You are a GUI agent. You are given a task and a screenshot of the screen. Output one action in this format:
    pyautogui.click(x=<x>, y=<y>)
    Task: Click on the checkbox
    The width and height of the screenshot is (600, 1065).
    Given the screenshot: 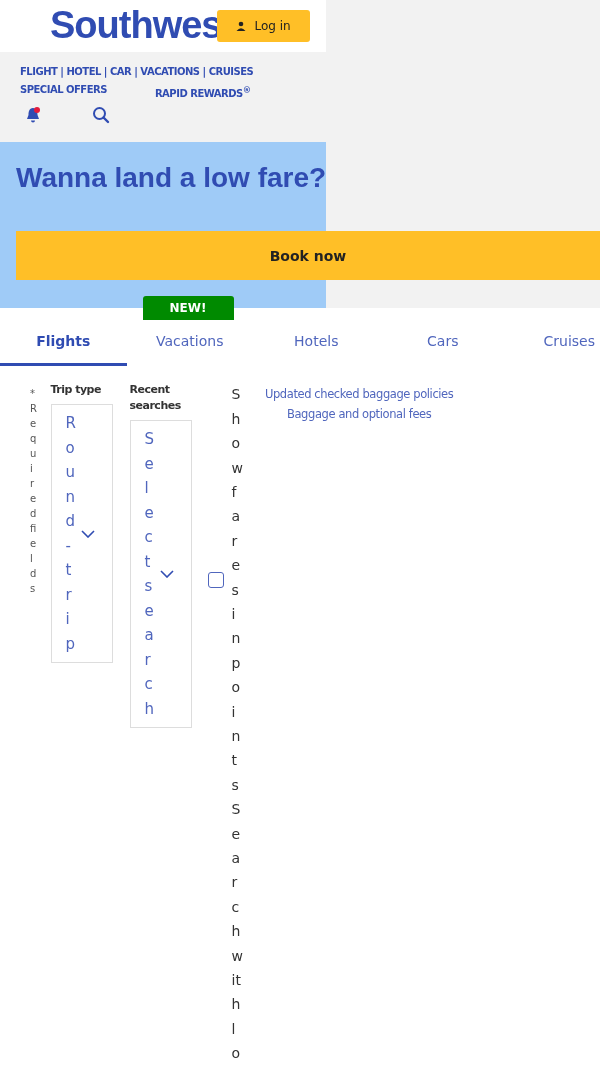 What is the action you would take?
    pyautogui.click(x=215, y=580)
    